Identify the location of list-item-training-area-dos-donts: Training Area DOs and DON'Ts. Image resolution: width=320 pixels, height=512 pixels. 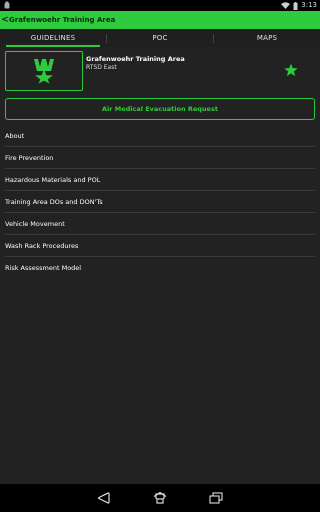
(160, 202).